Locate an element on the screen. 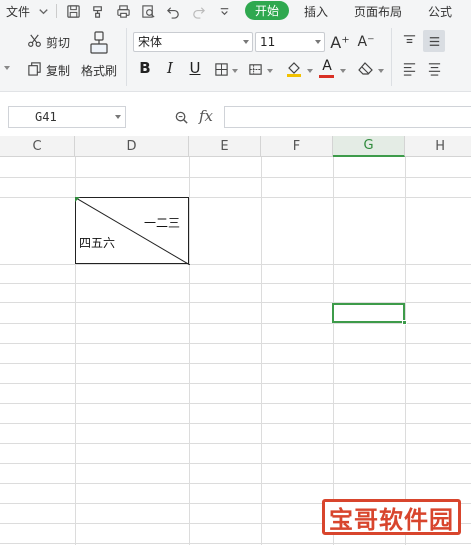 Image resolution: width=471 pixels, height=545 pixels. diagonal-header-cell: 一二三 四五六 is located at coordinates (132, 231).